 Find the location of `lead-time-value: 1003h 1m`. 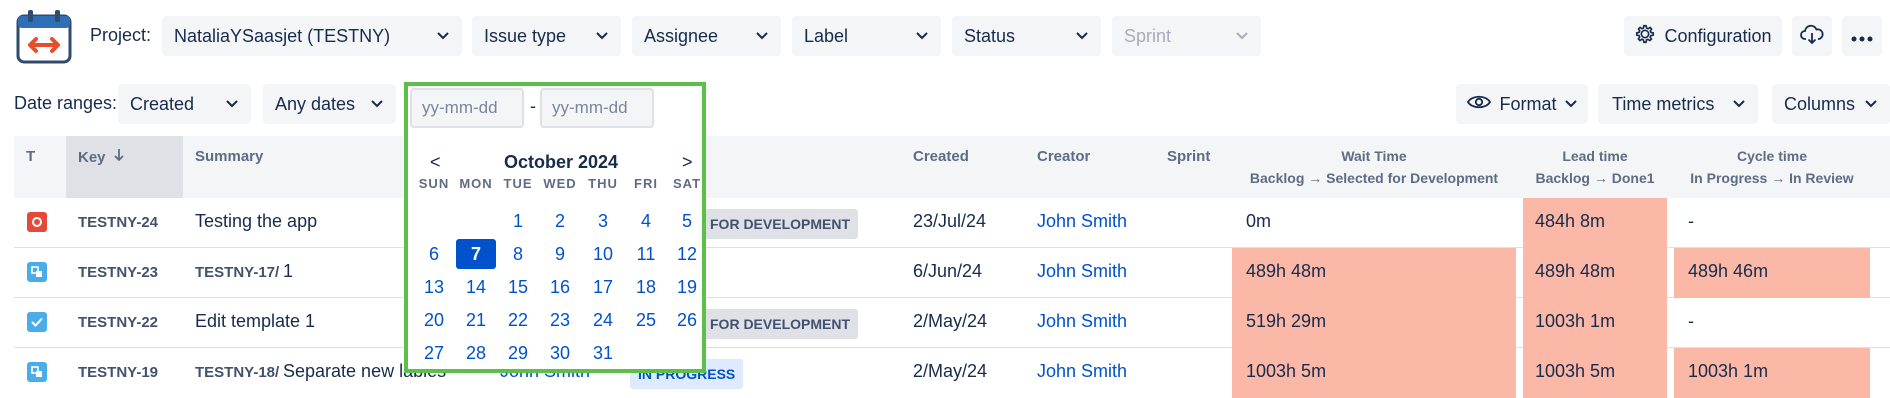

lead-time-value: 1003h 1m is located at coordinates (1575, 321).